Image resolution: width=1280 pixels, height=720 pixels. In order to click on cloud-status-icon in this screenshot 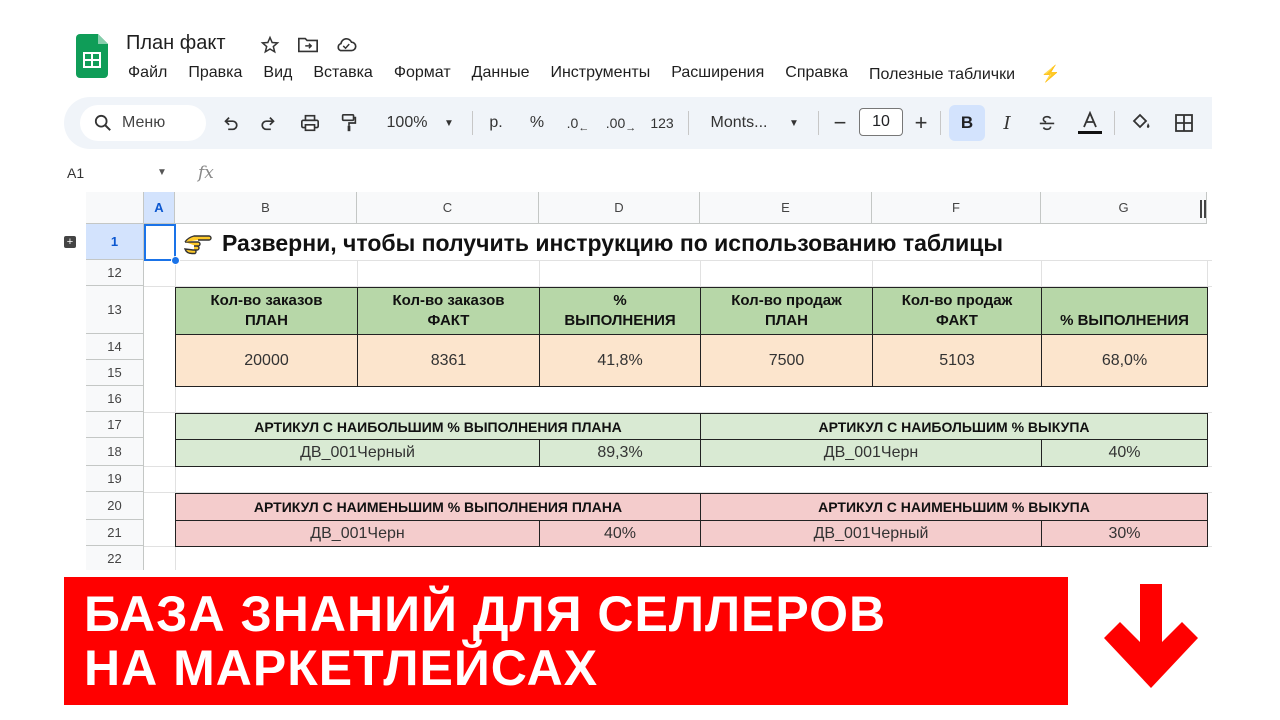, I will do `click(346, 45)`.